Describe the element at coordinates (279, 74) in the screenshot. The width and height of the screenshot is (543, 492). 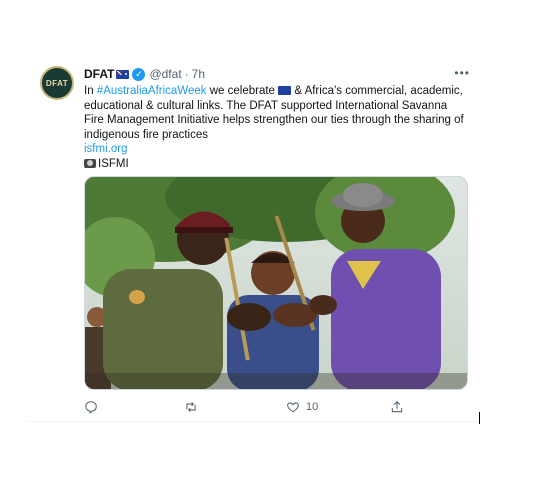
I see `tweet-header: DFAT ✓ @dfat · 7h` at that location.